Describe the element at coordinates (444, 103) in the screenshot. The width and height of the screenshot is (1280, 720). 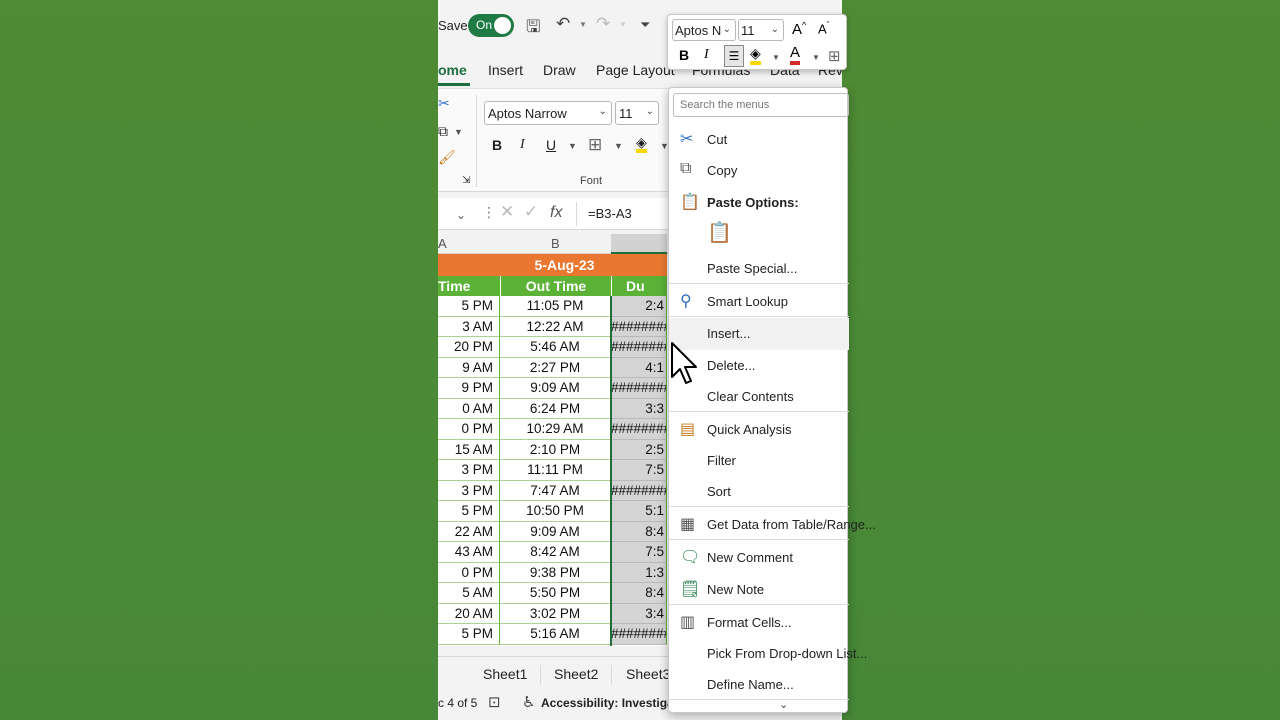
I see `cut-icon: ✂` at that location.